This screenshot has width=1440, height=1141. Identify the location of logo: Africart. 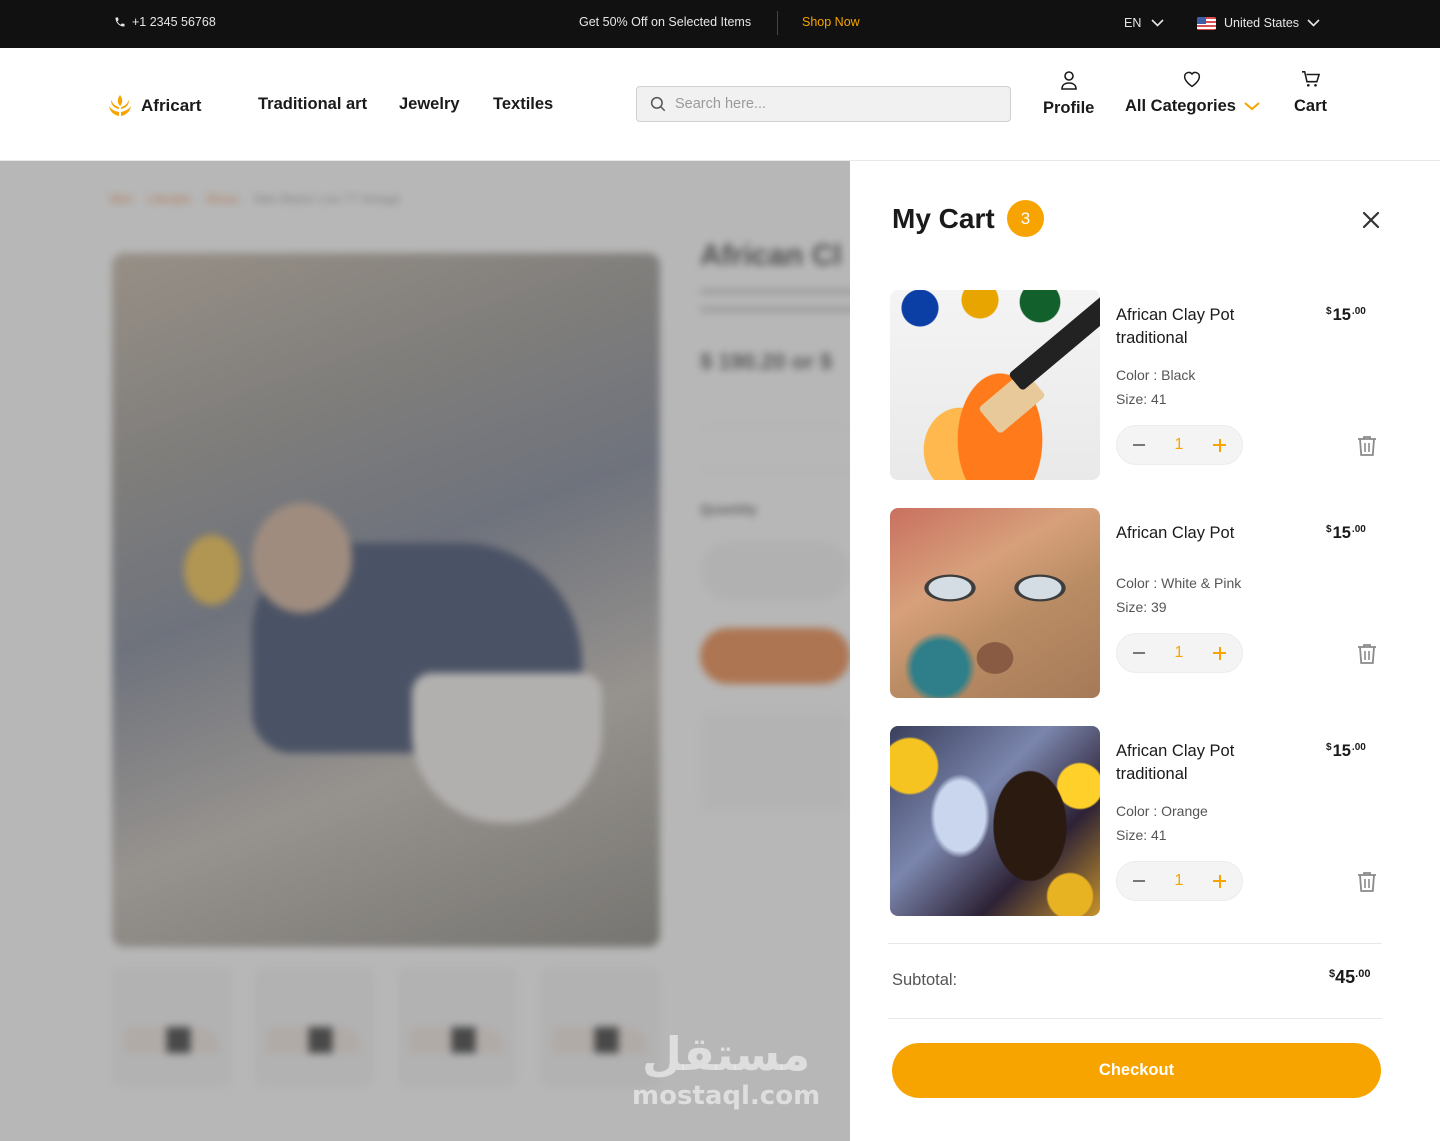
(154, 106).